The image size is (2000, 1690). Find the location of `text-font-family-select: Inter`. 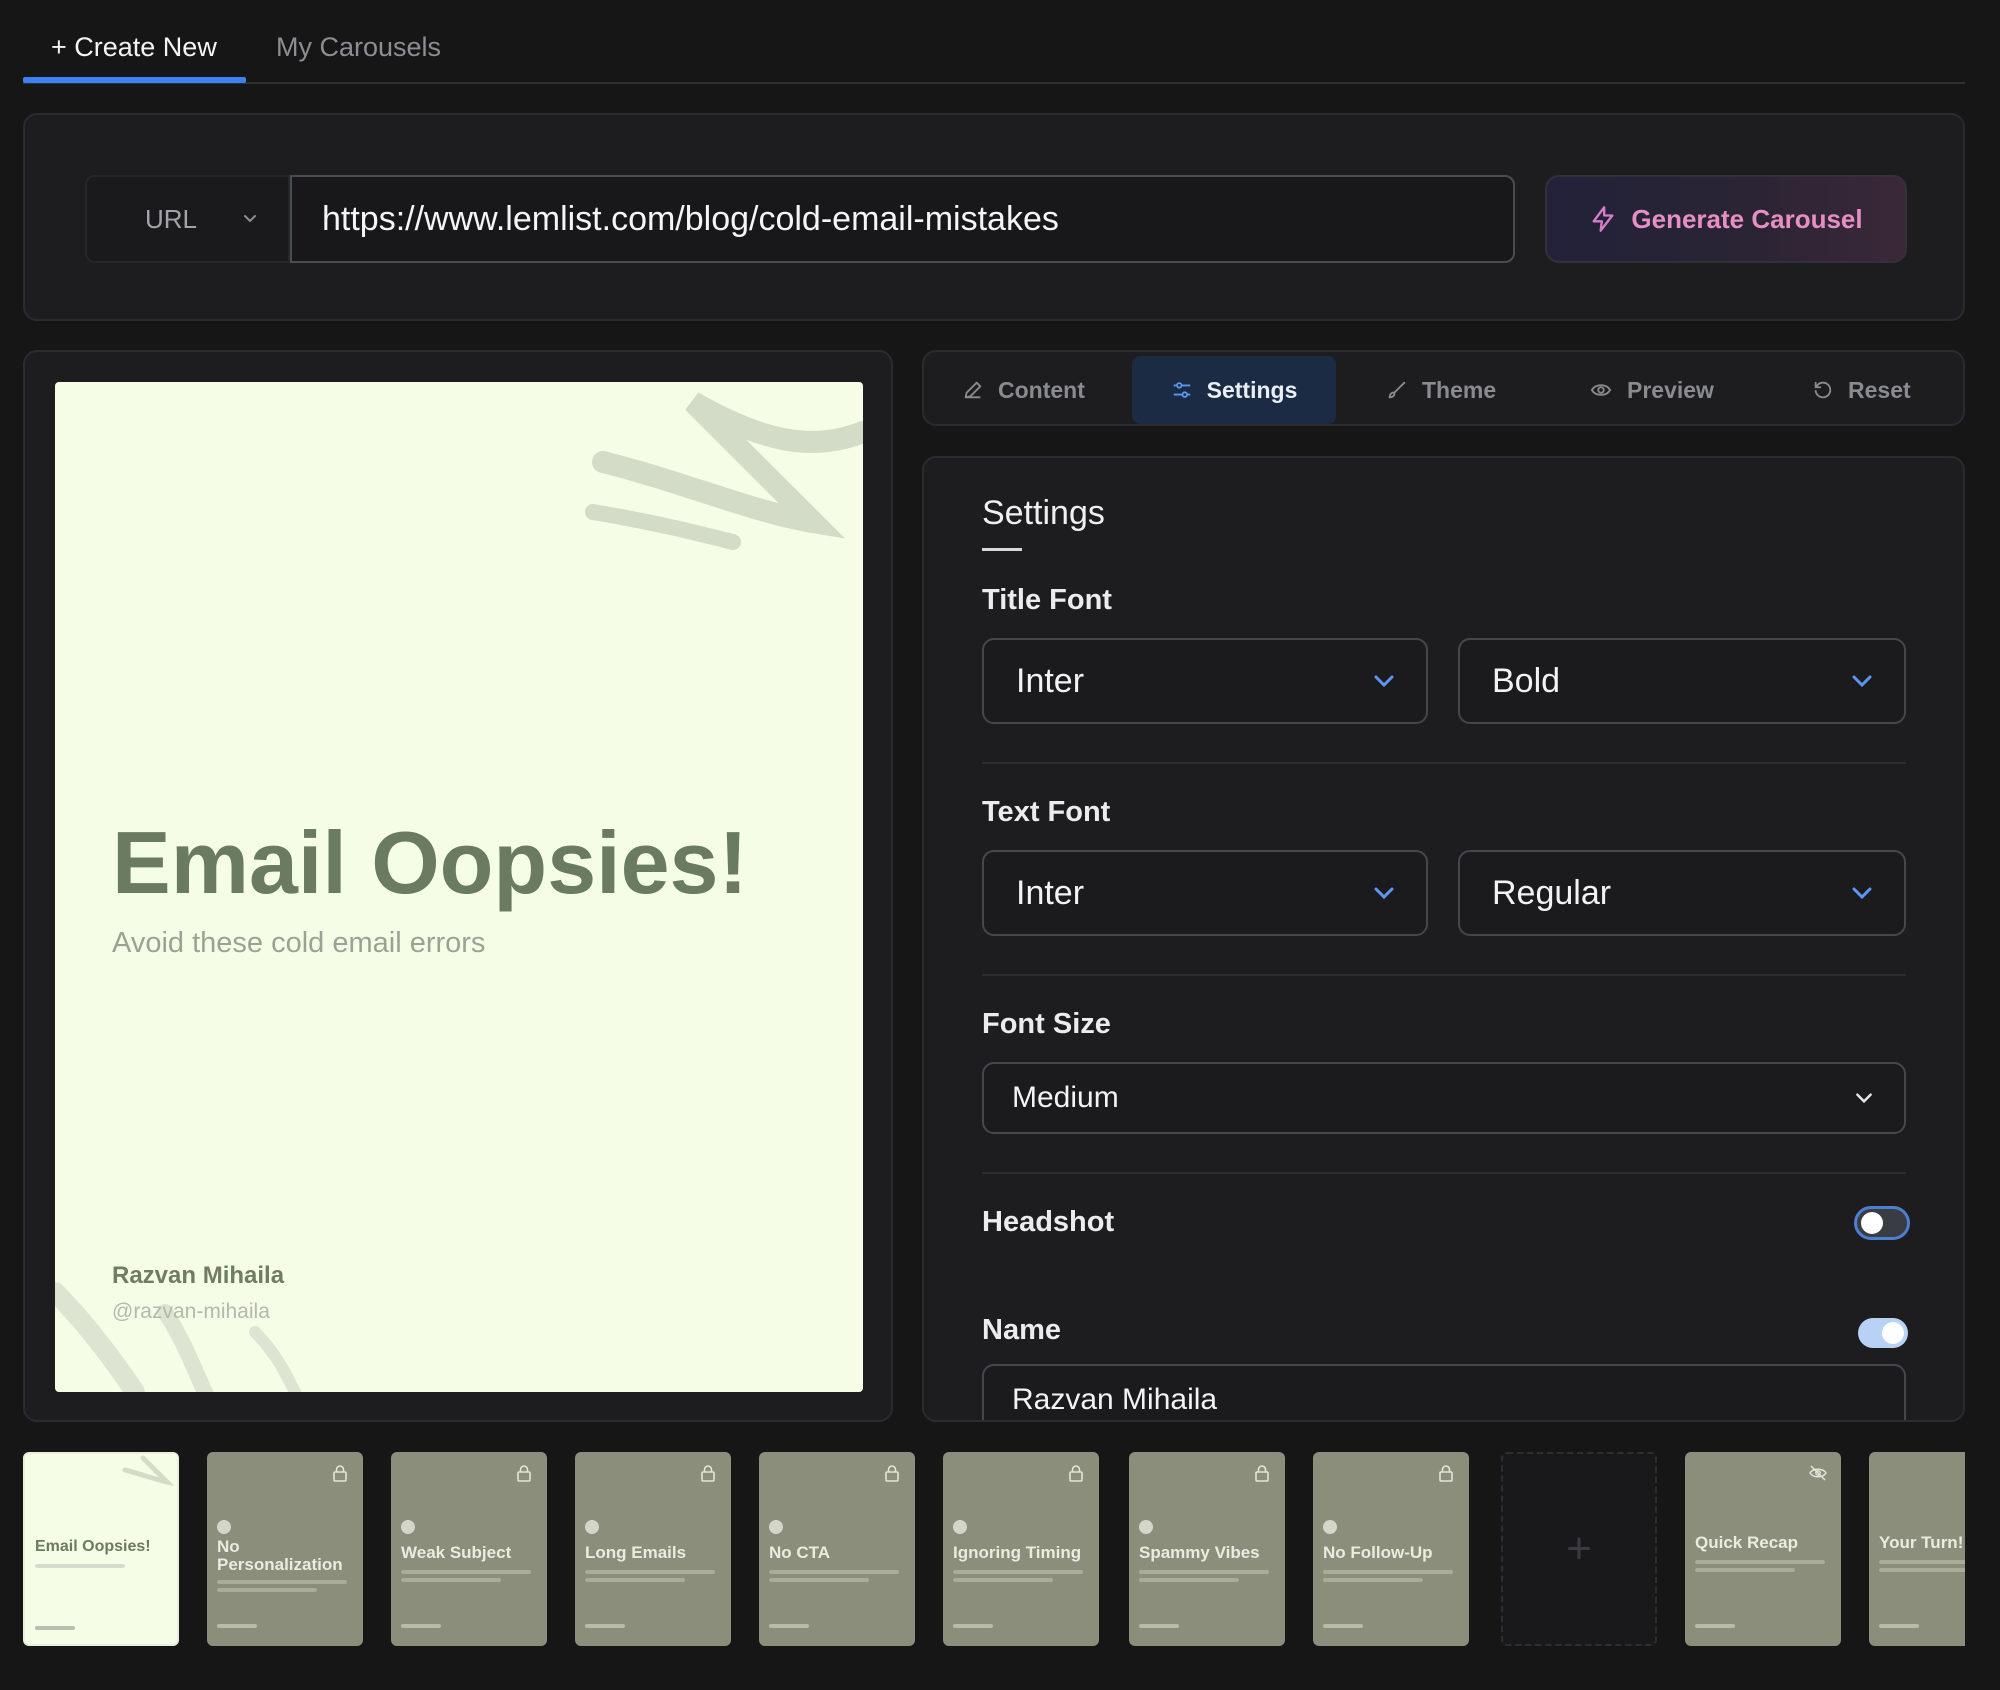

text-font-family-select: Inter is located at coordinates (1205, 893).